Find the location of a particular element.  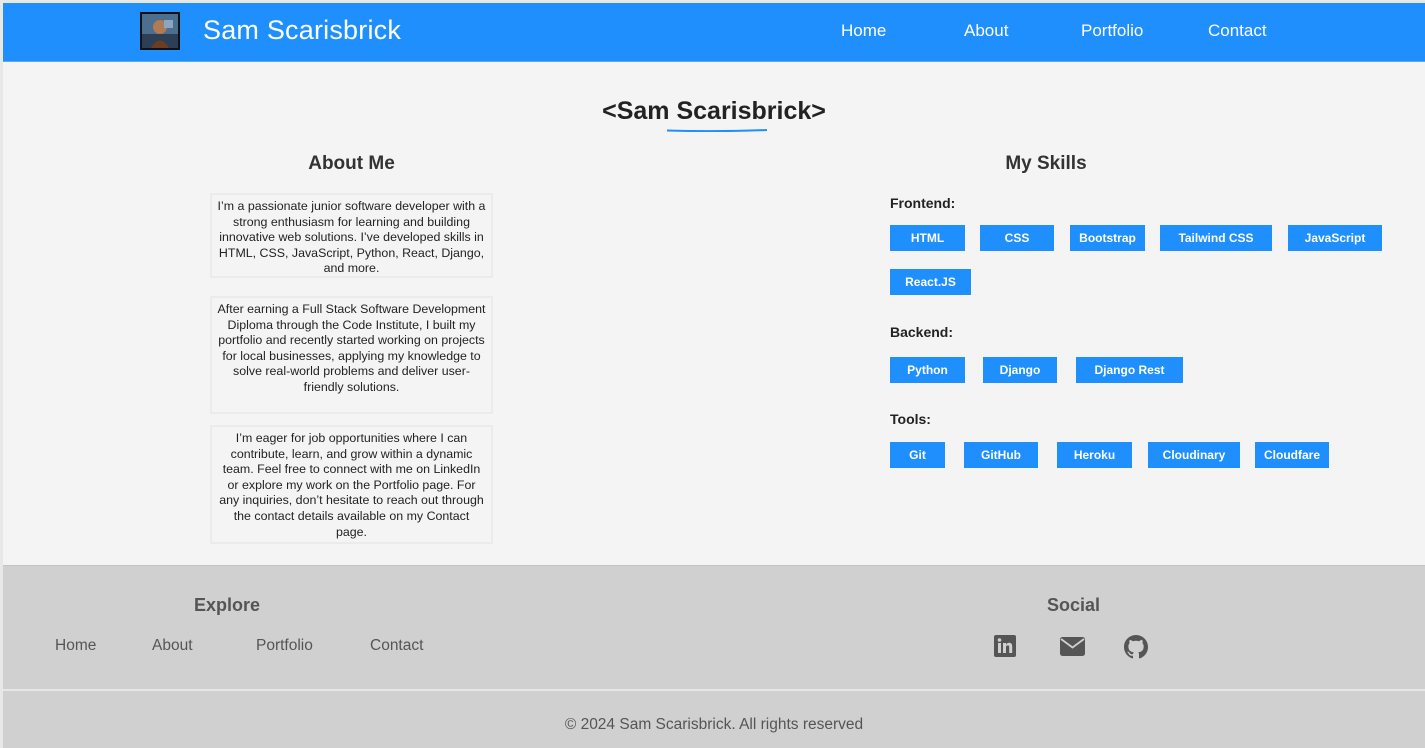

footer-divider is located at coordinates (714, 690).